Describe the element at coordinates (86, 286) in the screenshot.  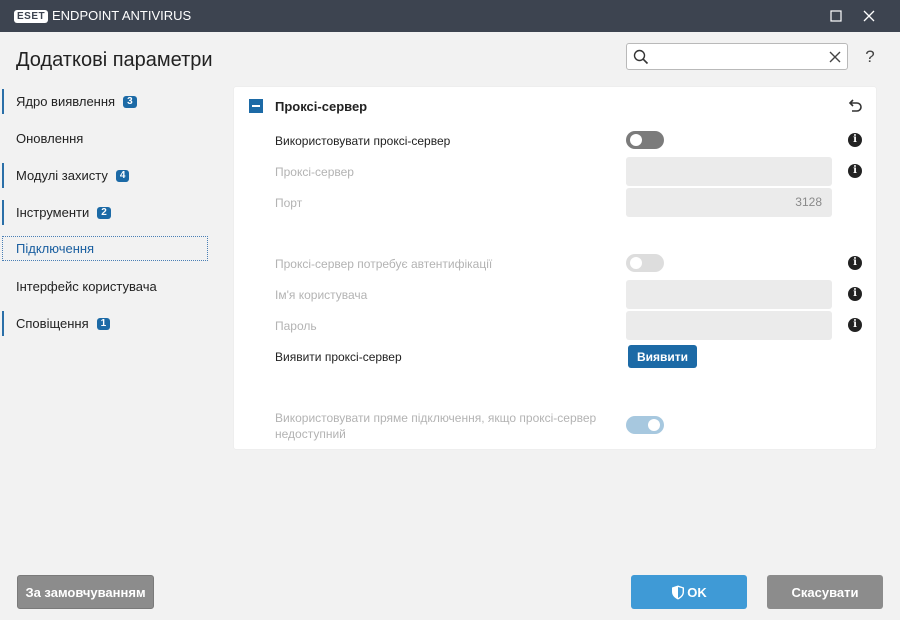
I see `sidebar-item-label: Інтерфейс користувача` at that location.